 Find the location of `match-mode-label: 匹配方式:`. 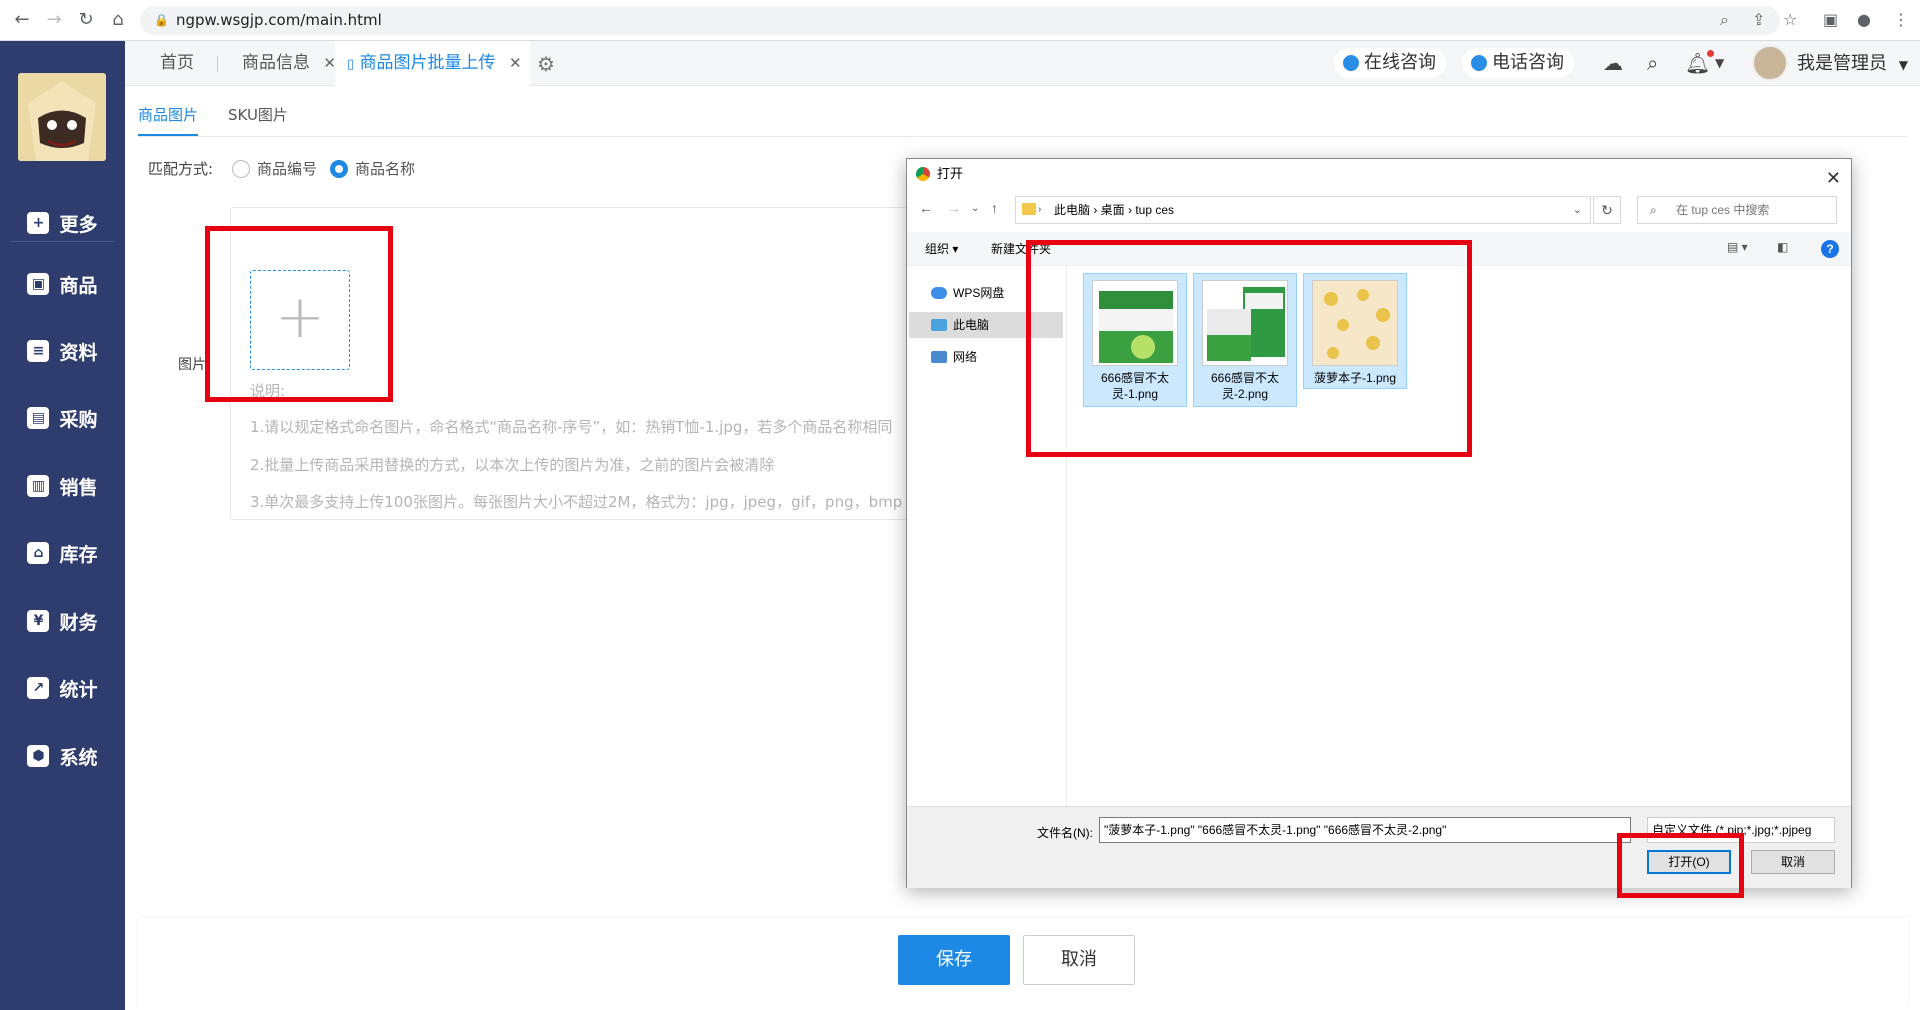

match-mode-label: 匹配方式: is located at coordinates (181, 169).